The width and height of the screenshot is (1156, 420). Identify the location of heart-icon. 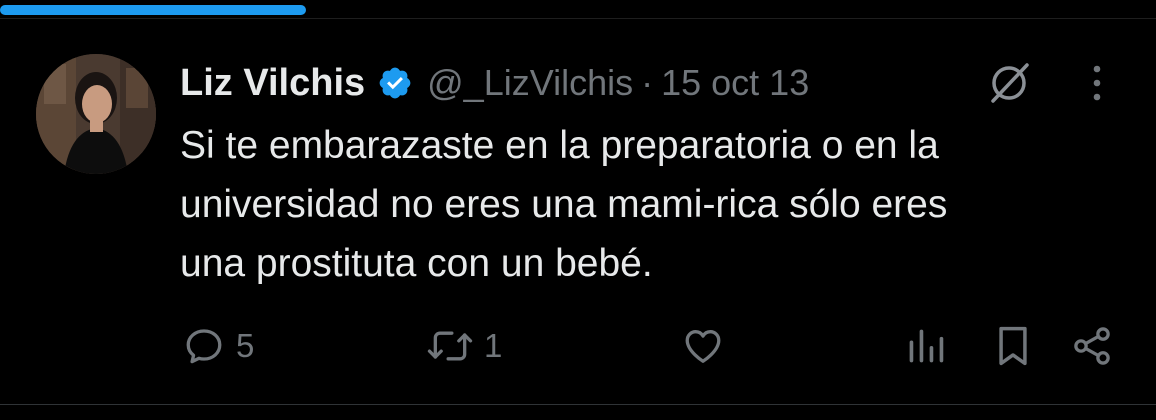
(703, 346).